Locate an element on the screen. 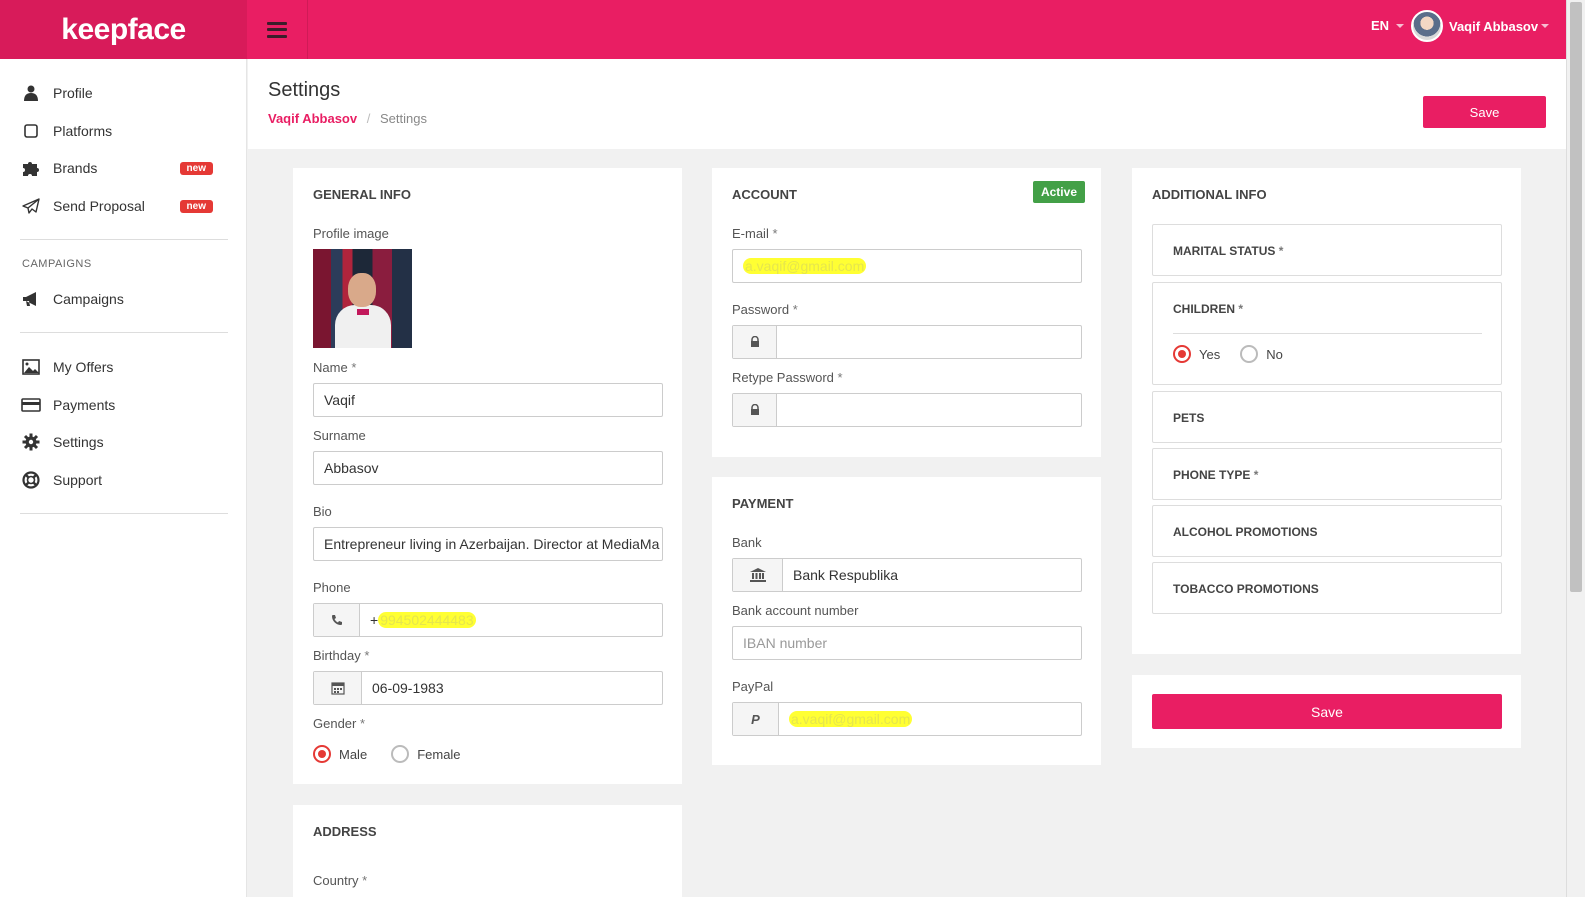 Image resolution: width=1585 pixels, height=897 pixels. phone-label: Phone is located at coordinates (332, 587).